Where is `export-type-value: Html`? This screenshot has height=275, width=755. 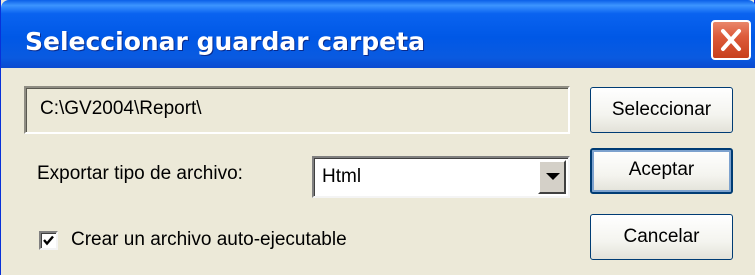 export-type-value: Html is located at coordinates (342, 176).